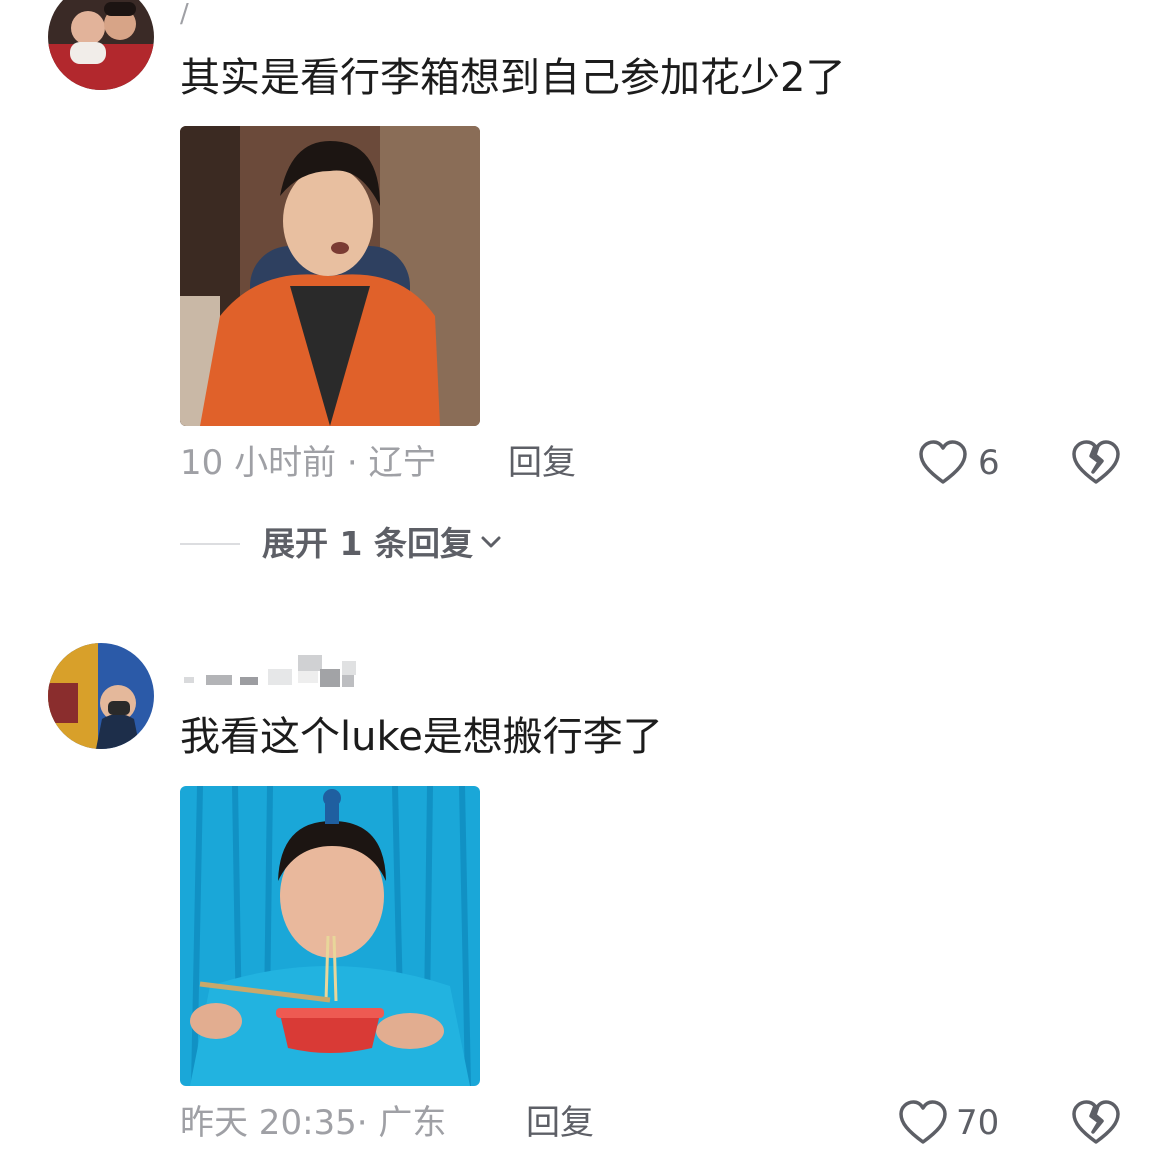 This screenshot has width=1169, height=1153. I want to click on comment-meta: 昨天 20:35· 广东, so click(313, 1123).